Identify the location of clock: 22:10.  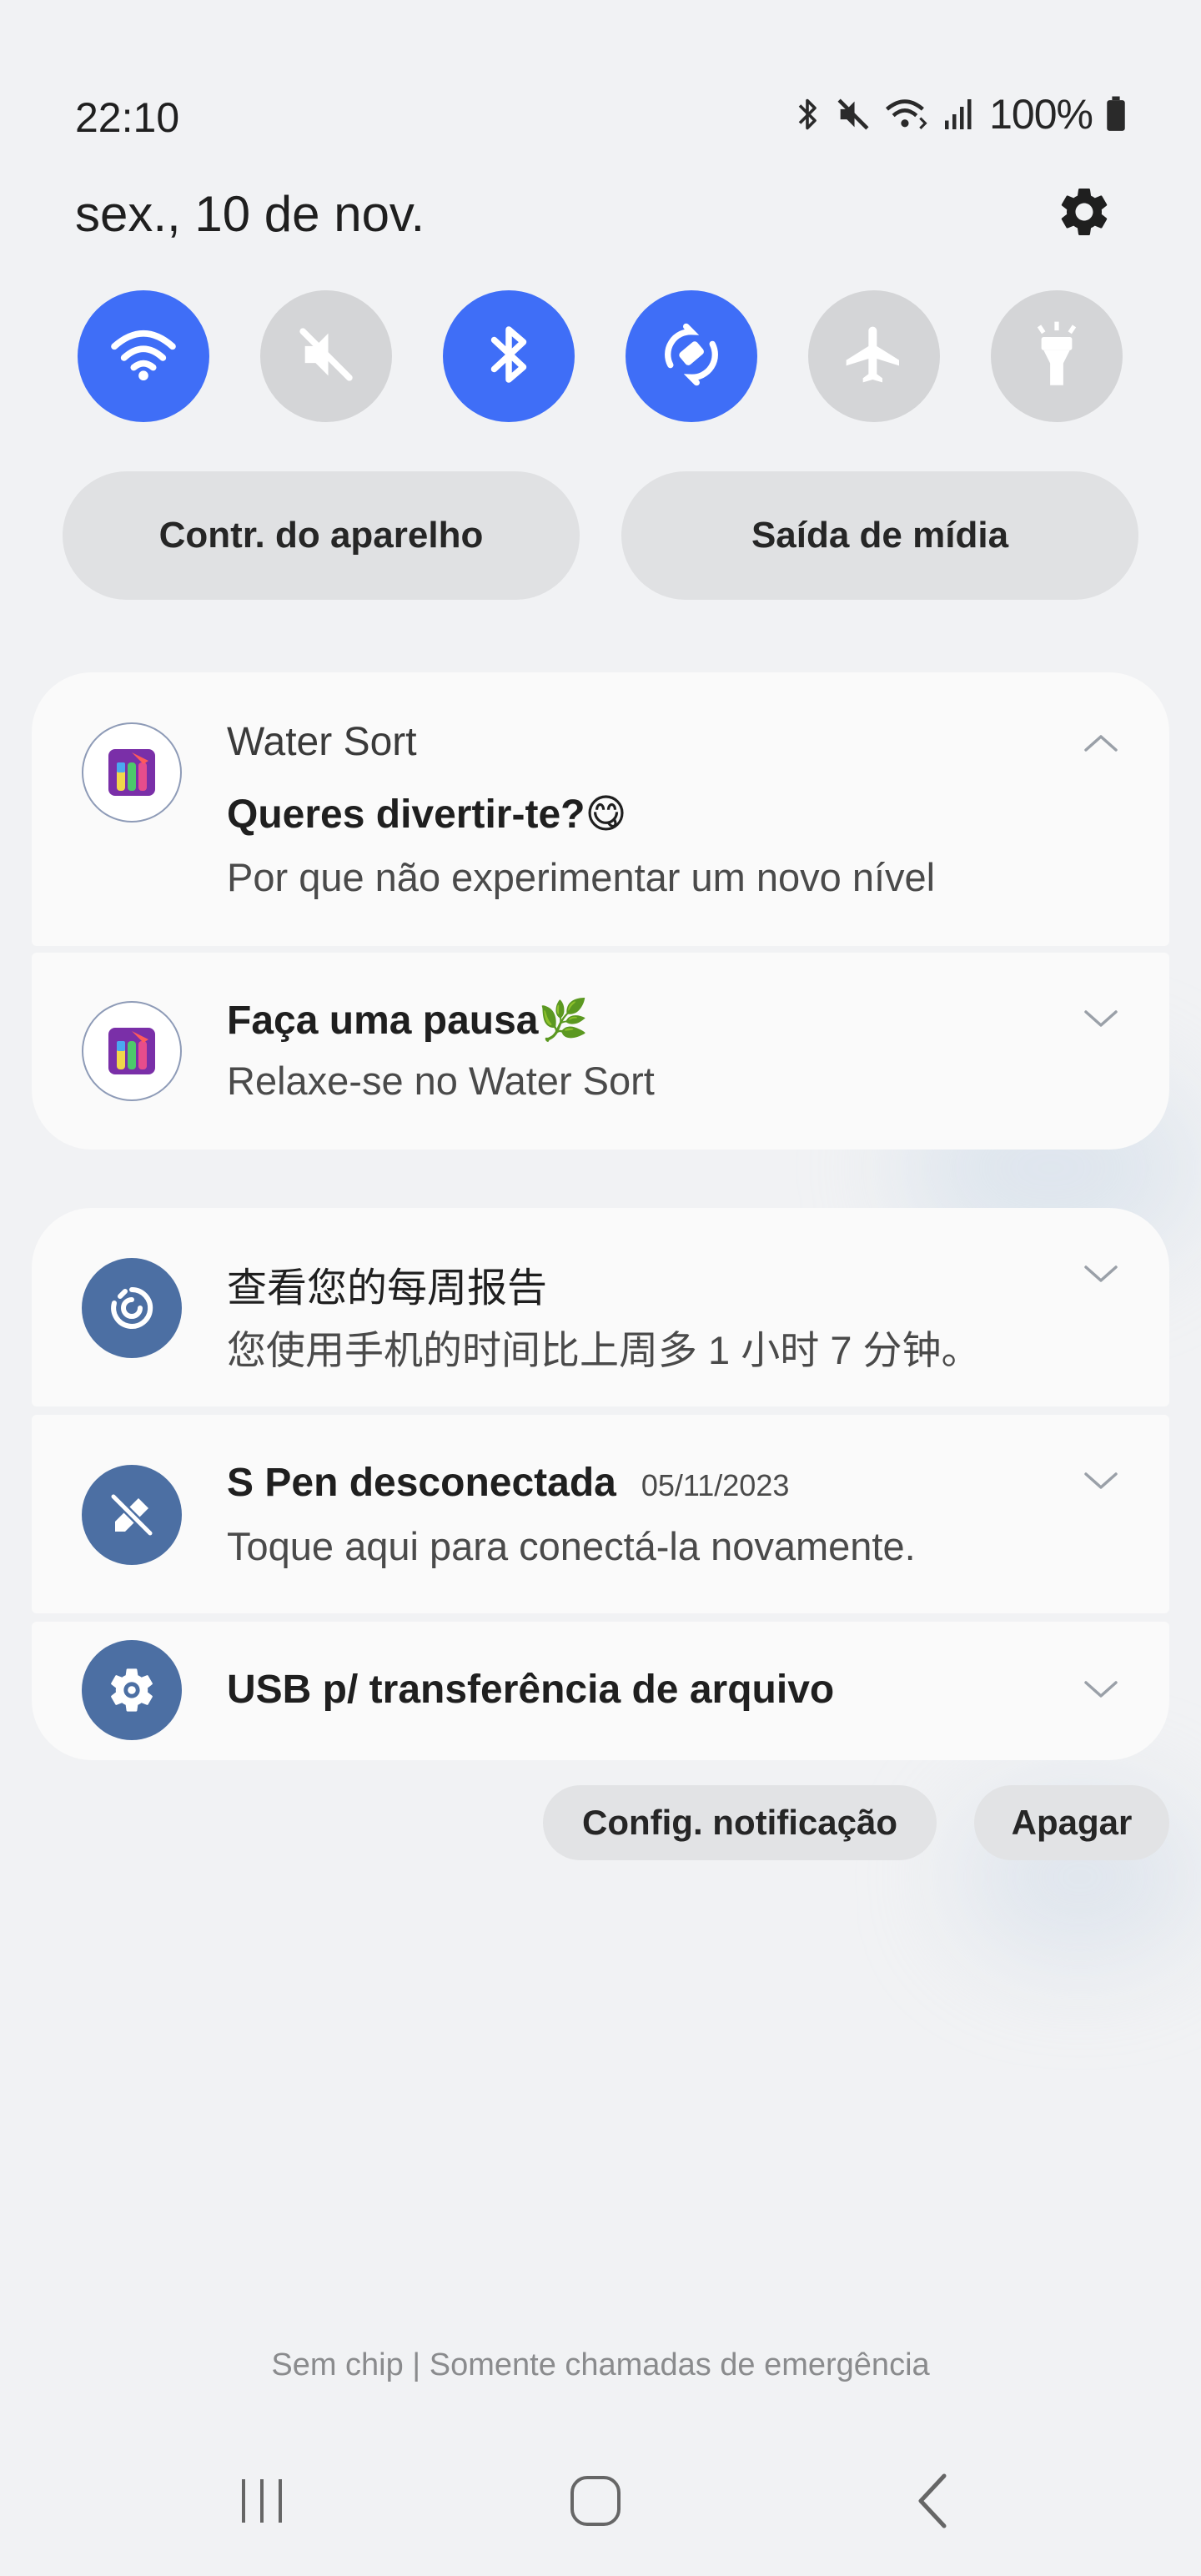
(128, 117).